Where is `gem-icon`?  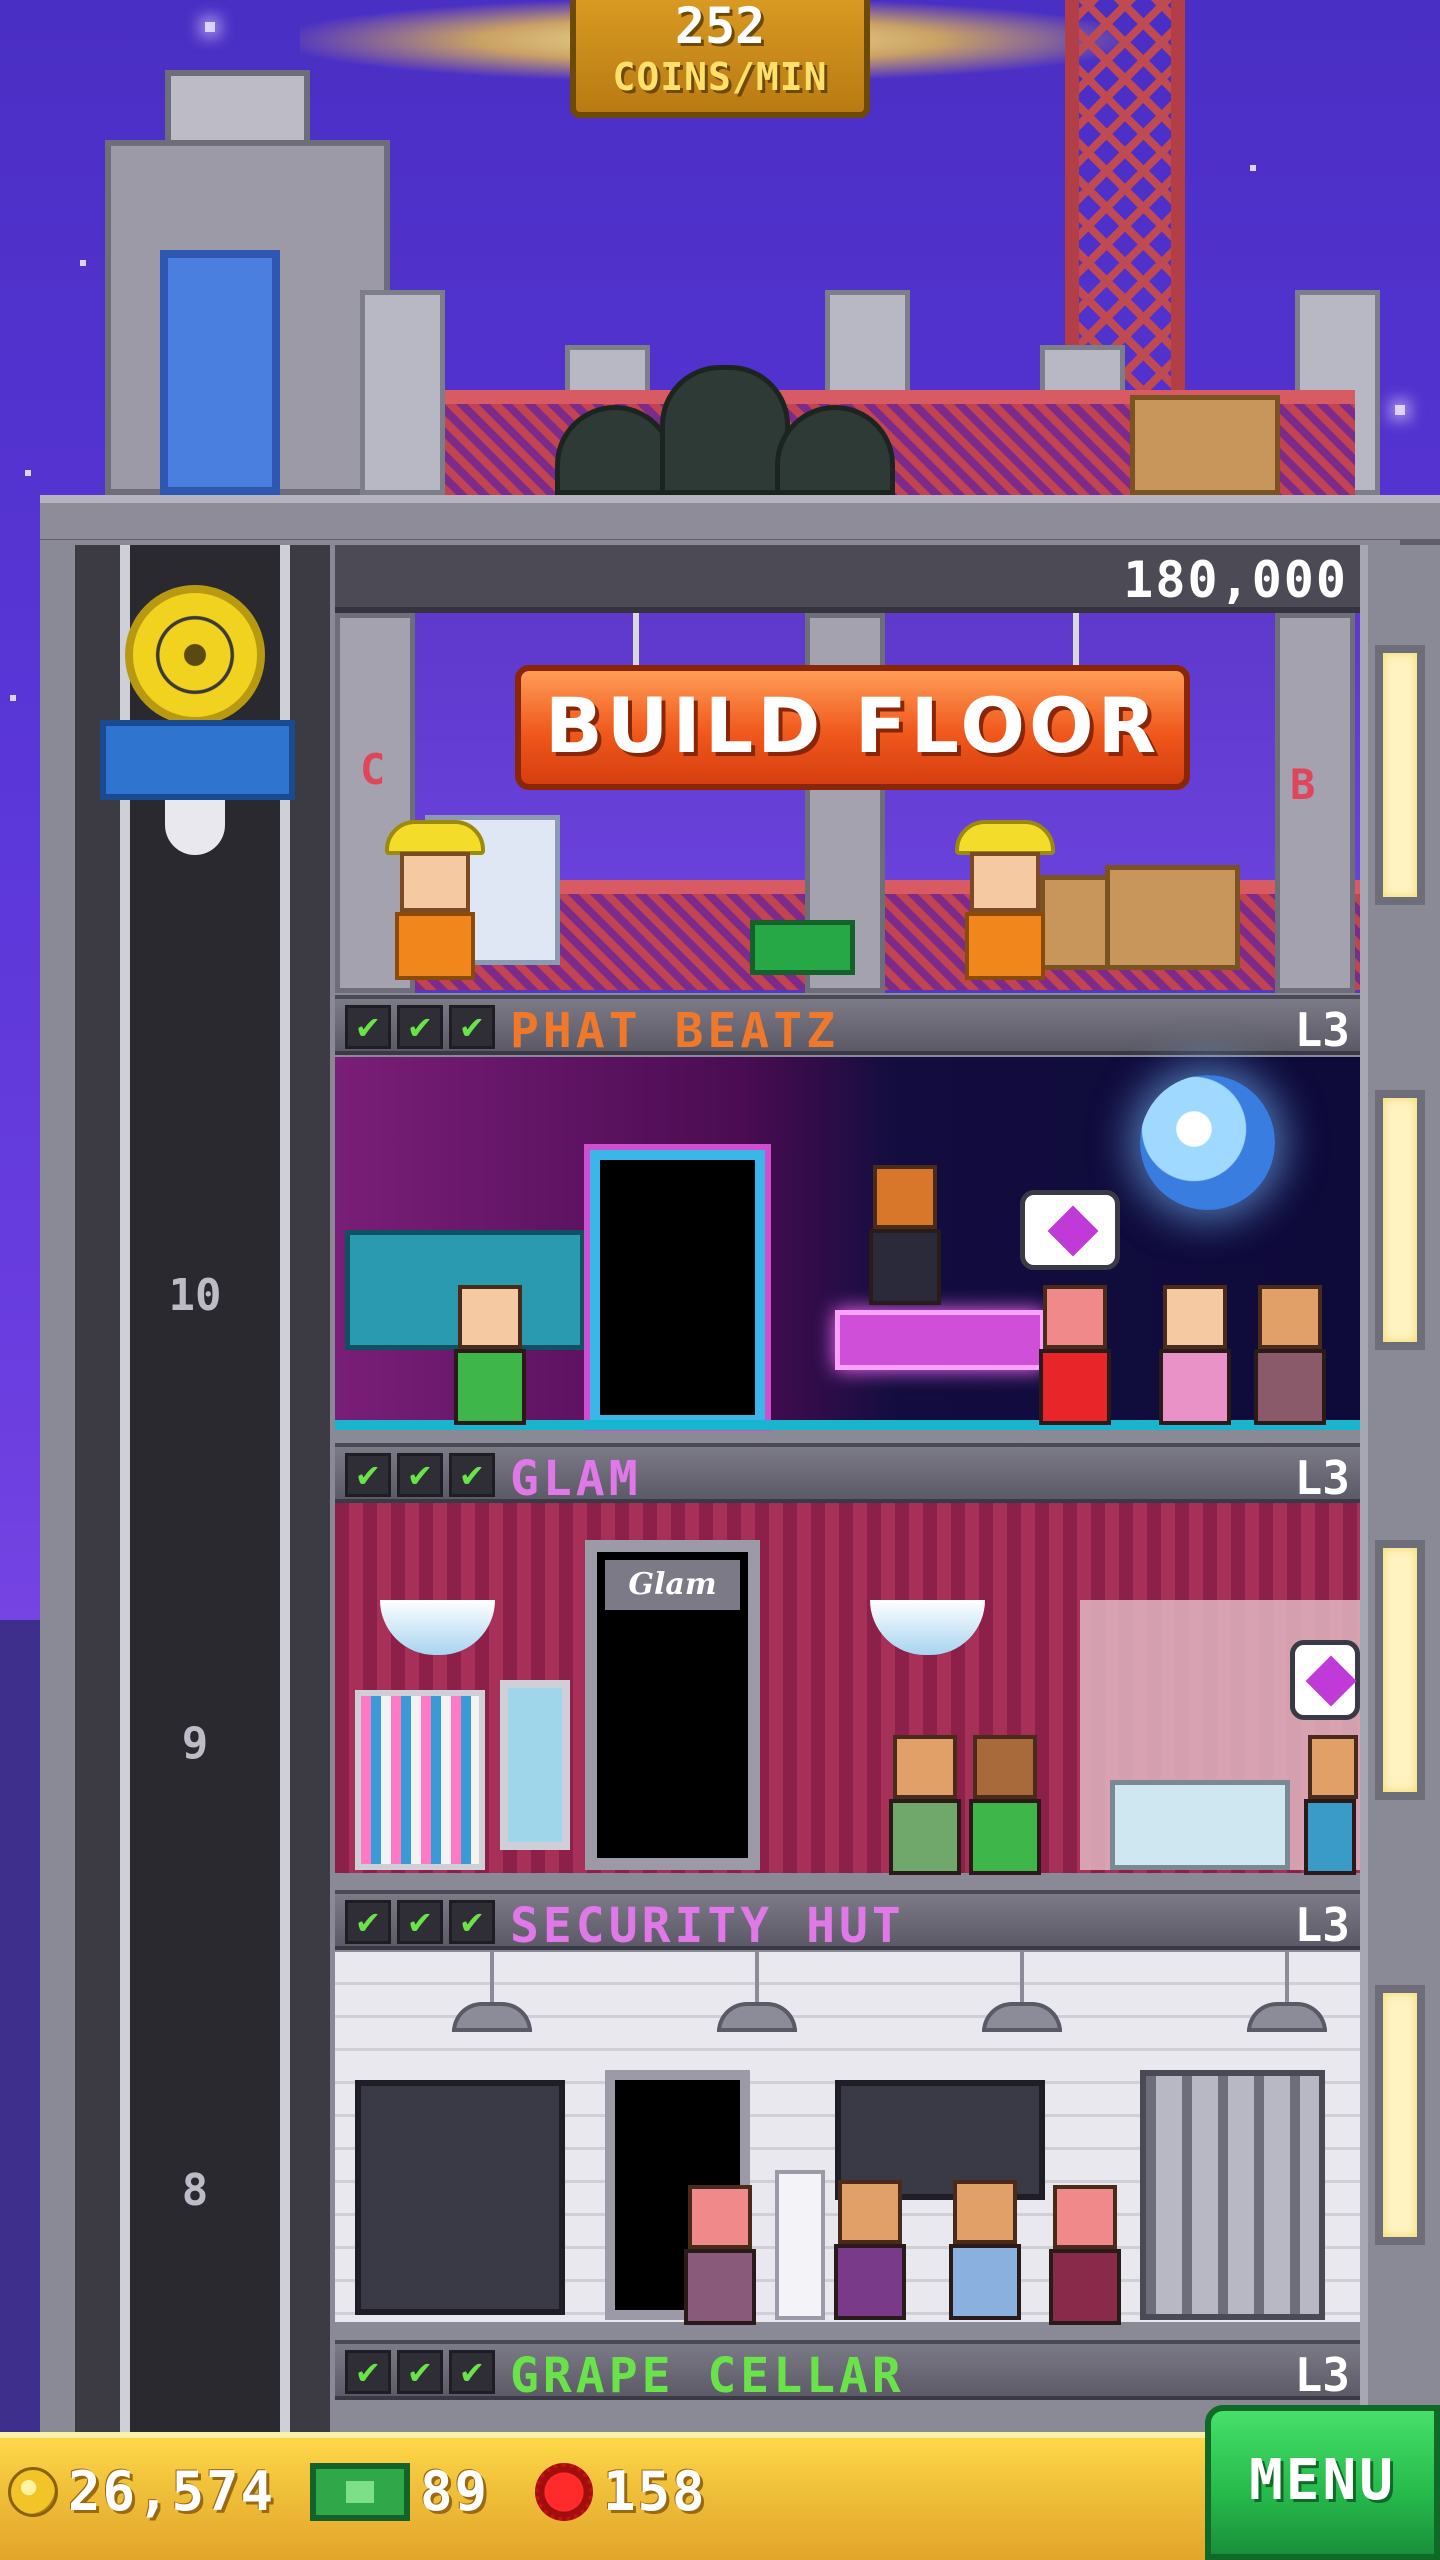
gem-icon is located at coordinates (564, 2491).